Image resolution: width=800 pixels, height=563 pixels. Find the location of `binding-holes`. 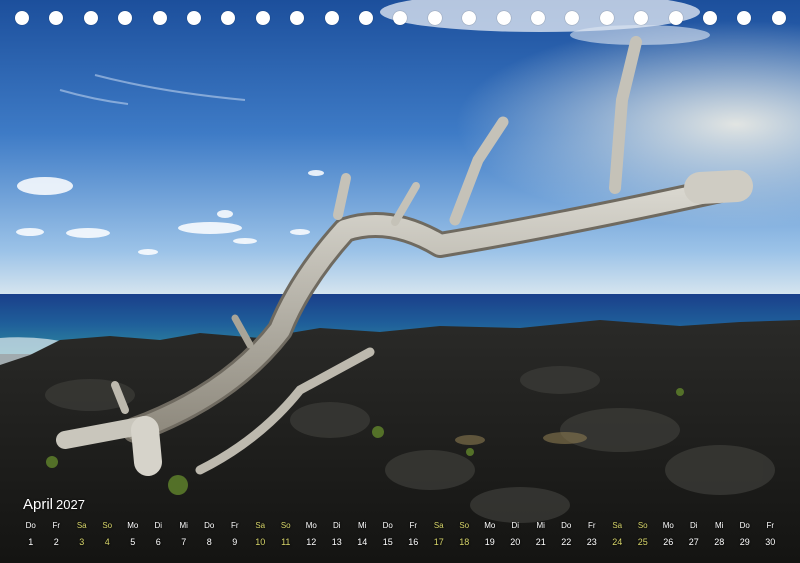

binding-holes is located at coordinates (400, 19).